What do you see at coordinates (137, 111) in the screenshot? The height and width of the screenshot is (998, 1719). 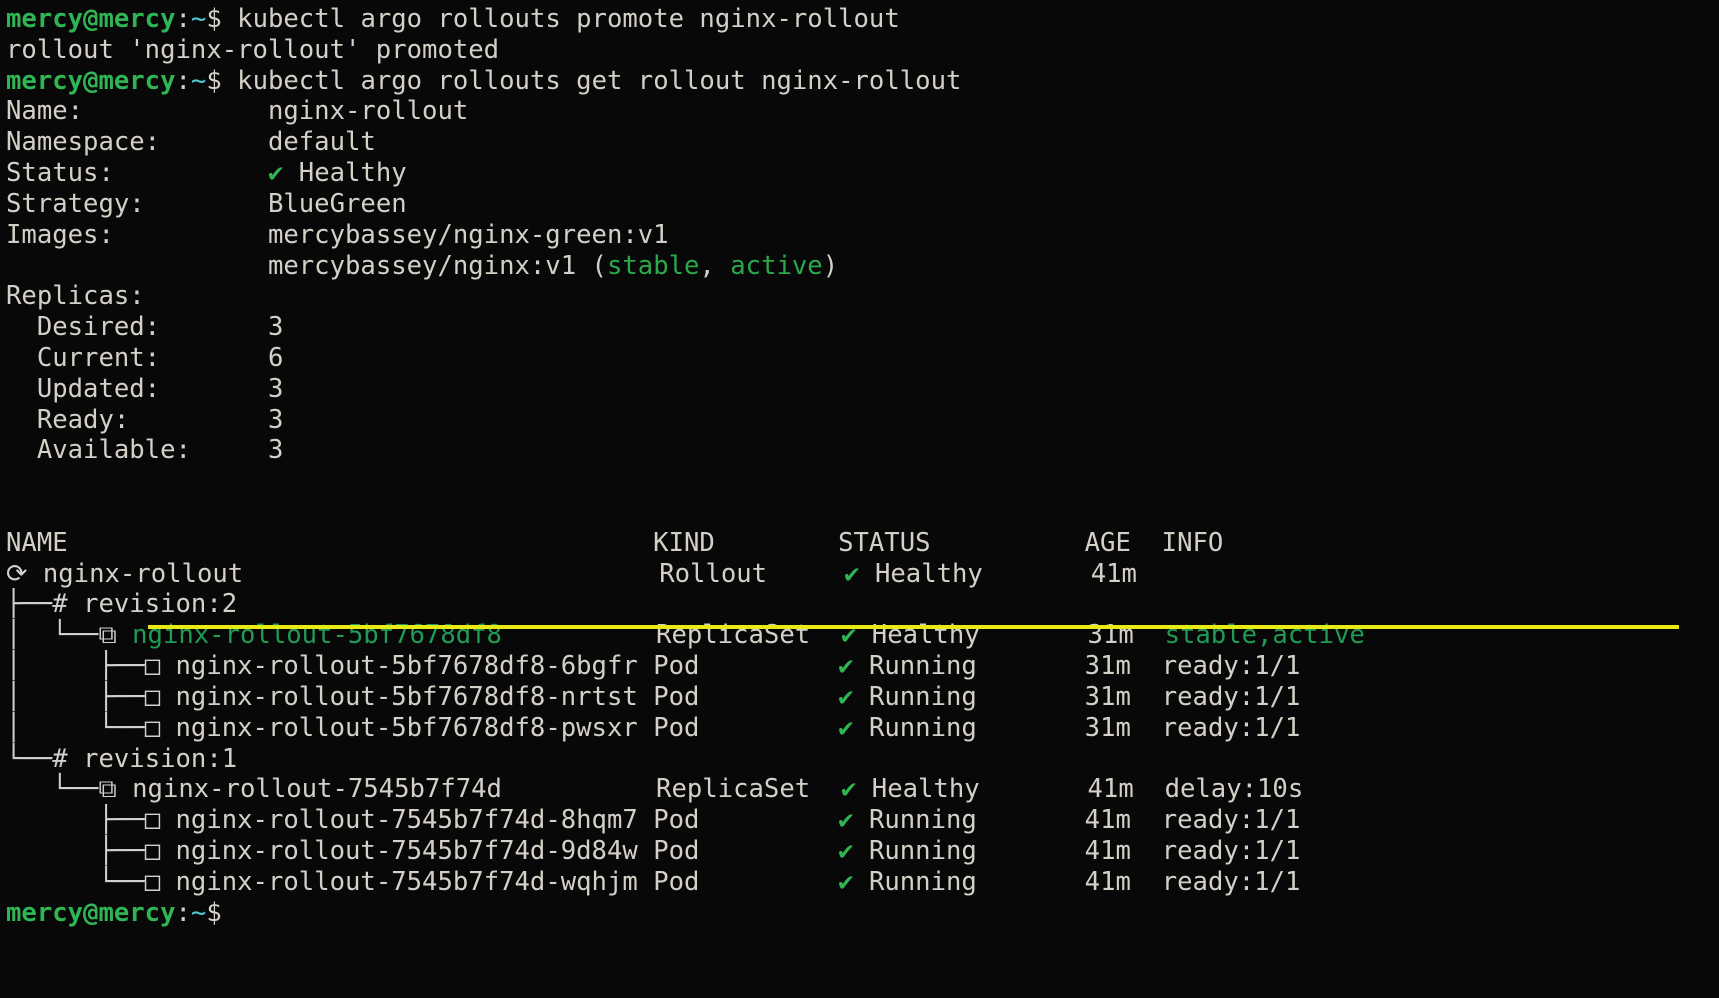 I see `field-label: Name:` at bounding box center [137, 111].